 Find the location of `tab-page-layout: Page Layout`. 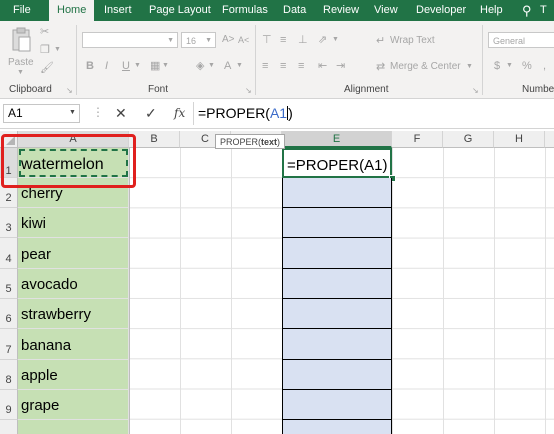

tab-page-layout: Page Layout is located at coordinates (180, 10).